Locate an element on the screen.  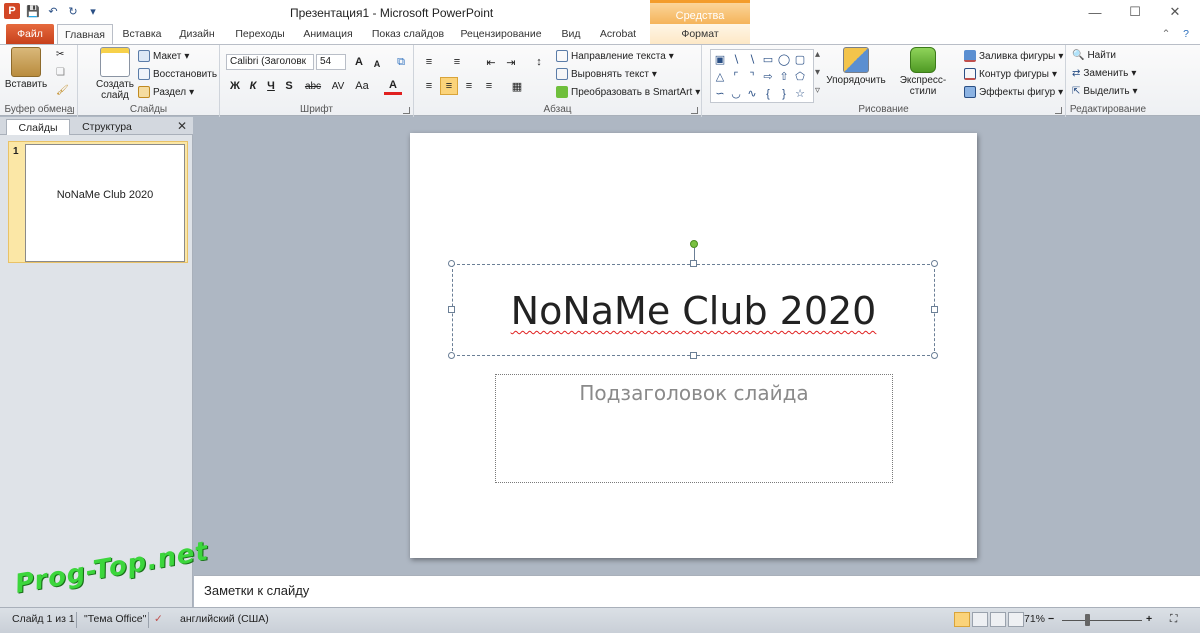
title-placeholder: NoNaMe Club 2020 is located at coordinates (693, 310).